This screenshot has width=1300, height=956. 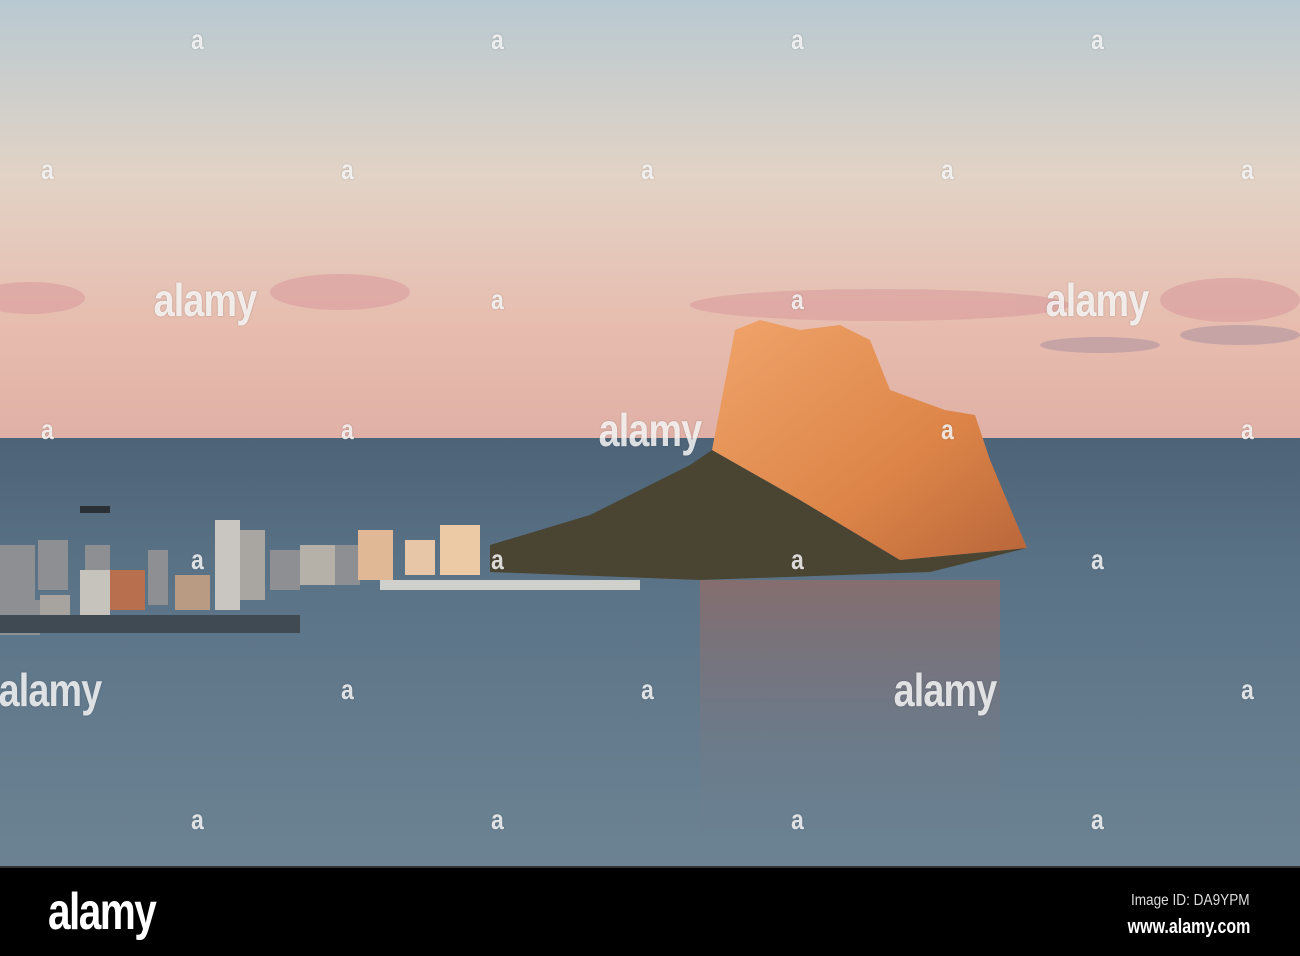 I want to click on ship, so click(x=95, y=509).